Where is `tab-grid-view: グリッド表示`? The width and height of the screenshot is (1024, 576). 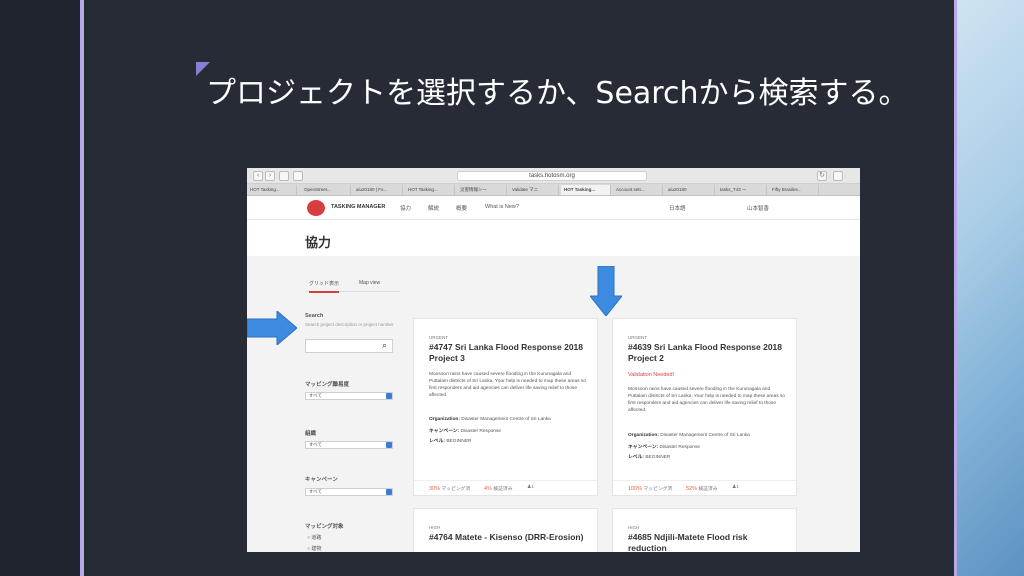 tab-grid-view: グリッド表示 is located at coordinates (324, 286).